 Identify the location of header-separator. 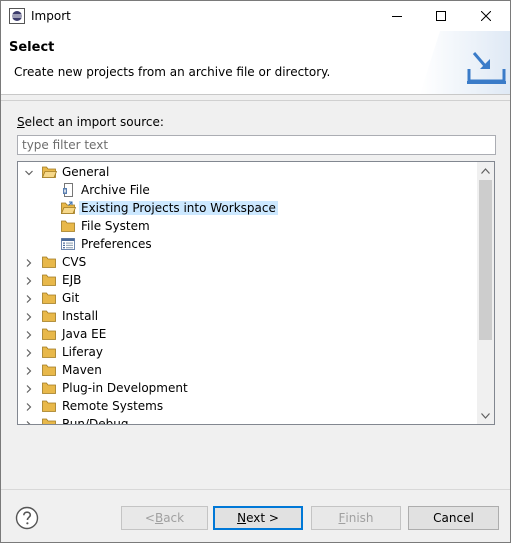
(255, 100).